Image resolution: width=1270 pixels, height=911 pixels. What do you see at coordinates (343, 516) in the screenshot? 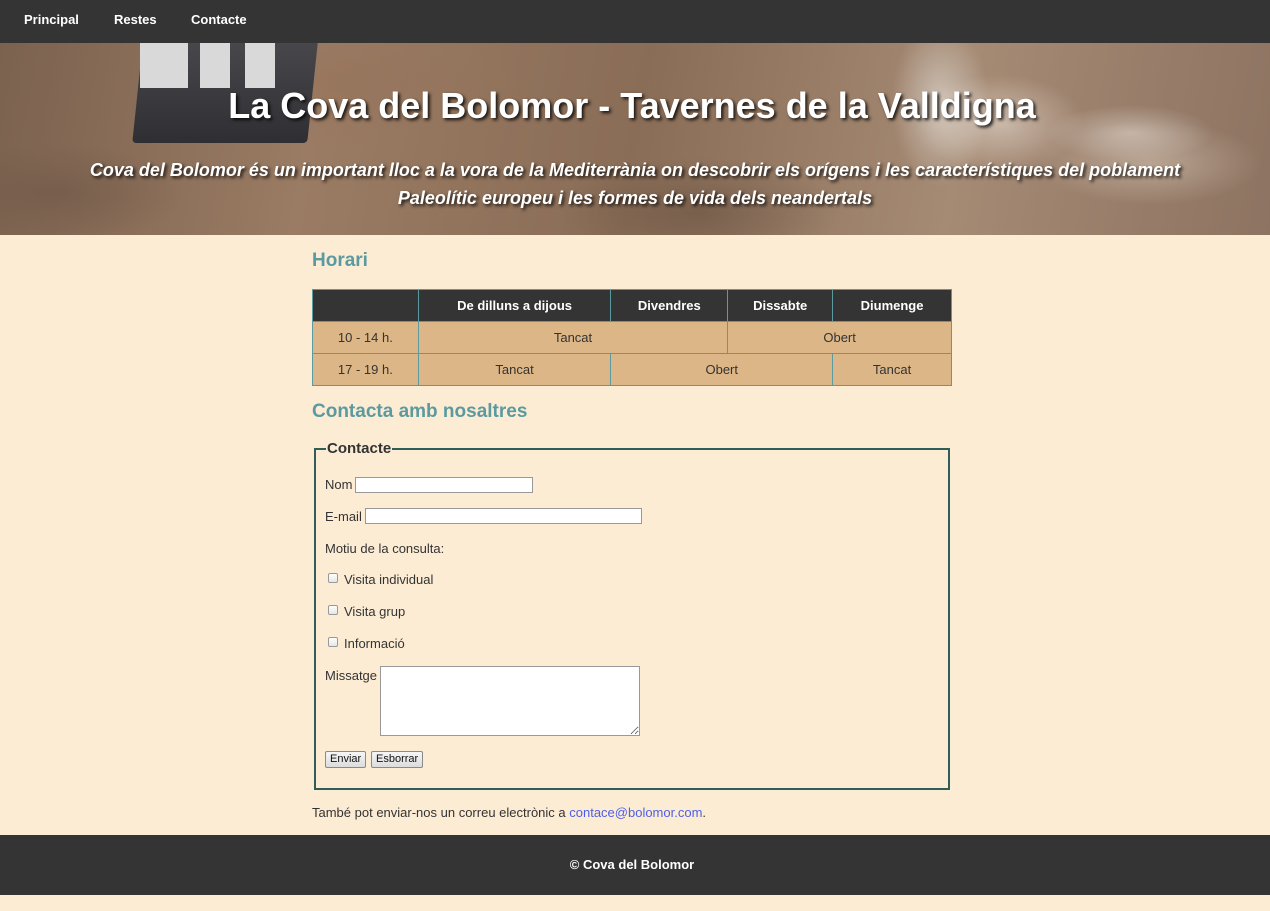
I see `email-label: E-mail` at bounding box center [343, 516].